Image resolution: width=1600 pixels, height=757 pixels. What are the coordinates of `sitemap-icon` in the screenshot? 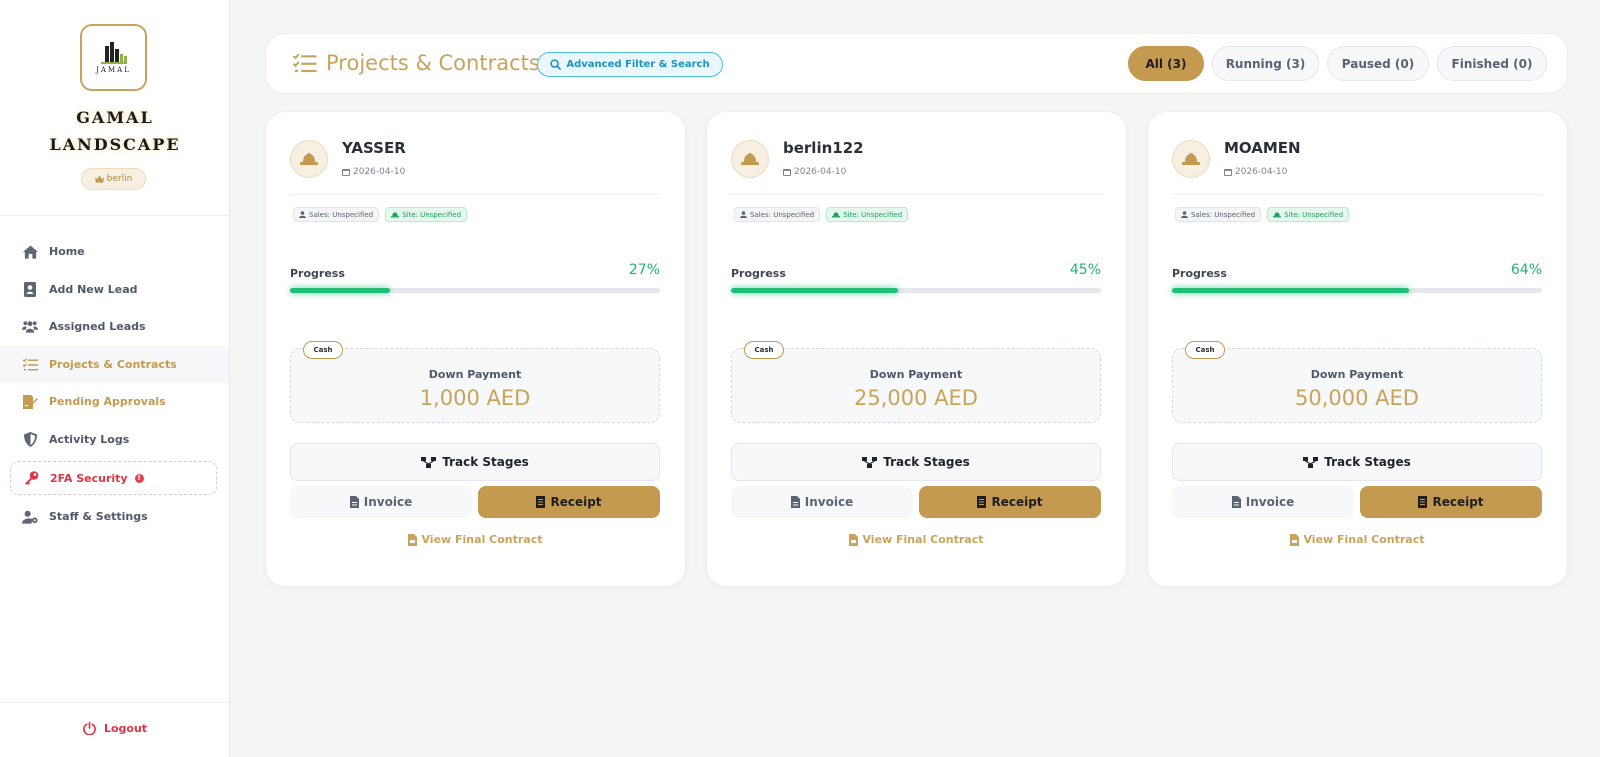 It's located at (870, 462).